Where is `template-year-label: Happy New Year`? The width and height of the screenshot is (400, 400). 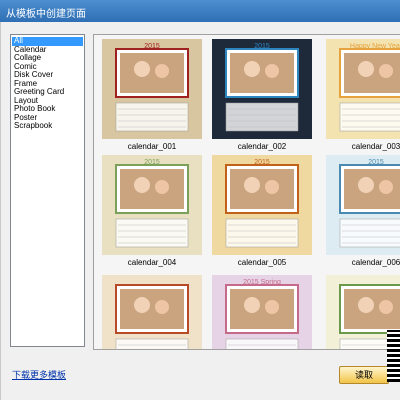 template-year-label: Happy New Year is located at coordinates (375, 46).